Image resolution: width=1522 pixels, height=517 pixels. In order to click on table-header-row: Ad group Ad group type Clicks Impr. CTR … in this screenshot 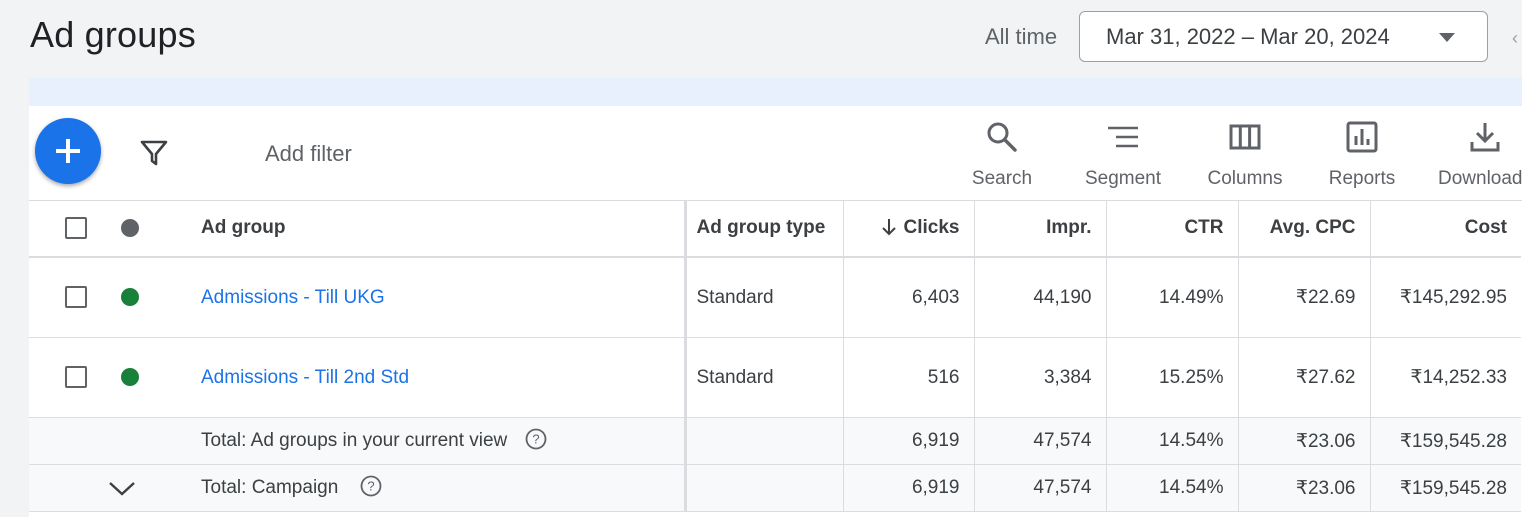, I will do `click(775, 229)`.